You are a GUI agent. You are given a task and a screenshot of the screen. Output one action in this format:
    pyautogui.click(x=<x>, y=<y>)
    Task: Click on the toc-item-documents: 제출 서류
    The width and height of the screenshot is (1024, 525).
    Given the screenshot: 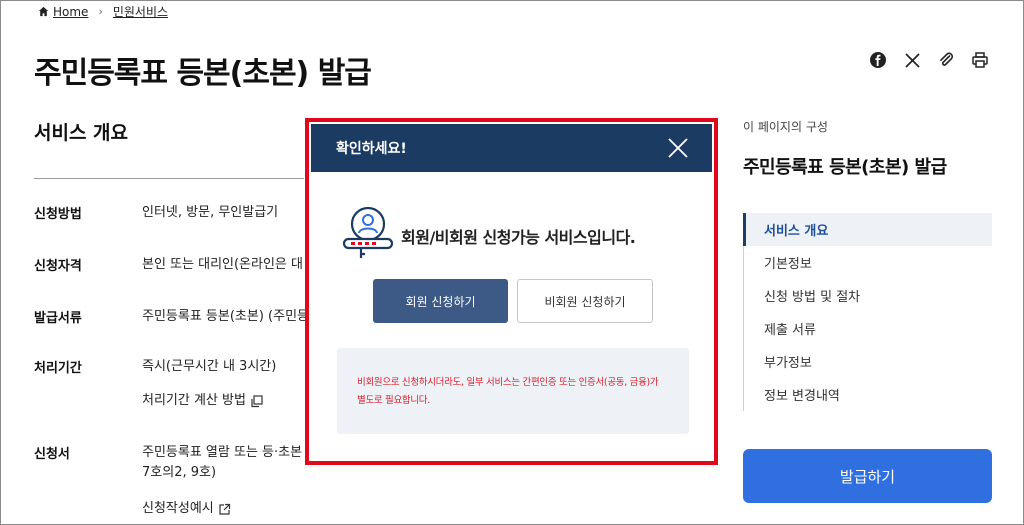 What is the action you would take?
    pyautogui.click(x=868, y=328)
    